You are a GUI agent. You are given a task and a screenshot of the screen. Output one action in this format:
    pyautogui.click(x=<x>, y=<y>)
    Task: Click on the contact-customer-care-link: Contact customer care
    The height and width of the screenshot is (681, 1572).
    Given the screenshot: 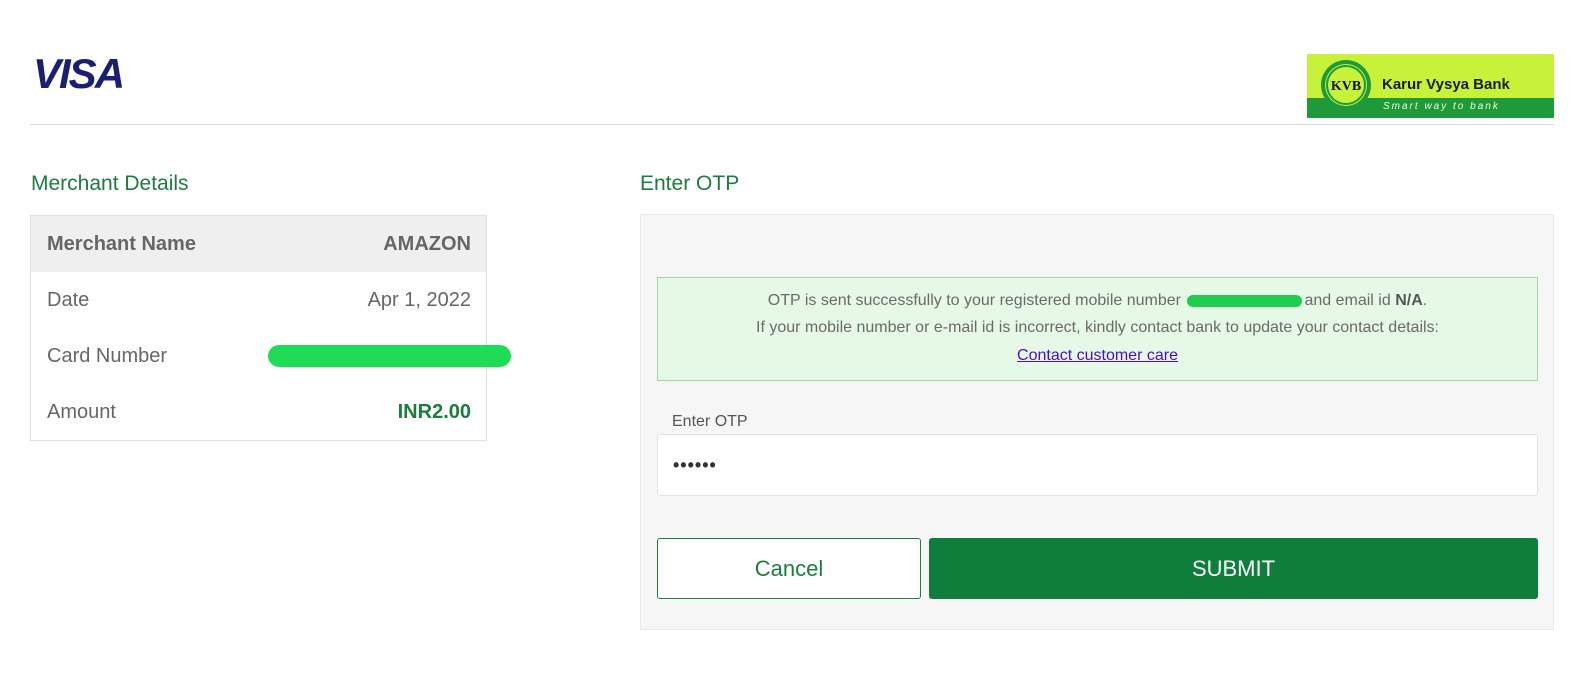 What is the action you would take?
    pyautogui.click(x=1097, y=355)
    